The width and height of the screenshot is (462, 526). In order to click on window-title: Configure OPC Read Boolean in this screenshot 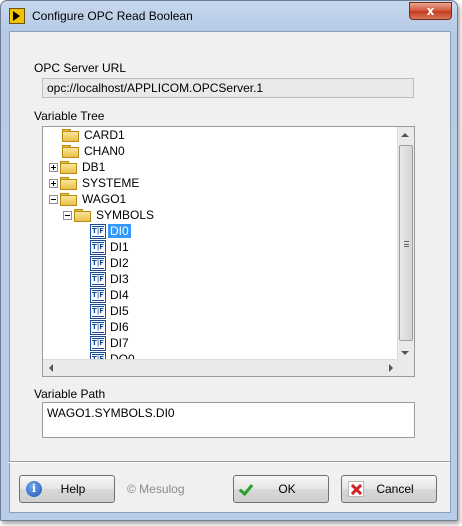, I will do `click(112, 16)`.